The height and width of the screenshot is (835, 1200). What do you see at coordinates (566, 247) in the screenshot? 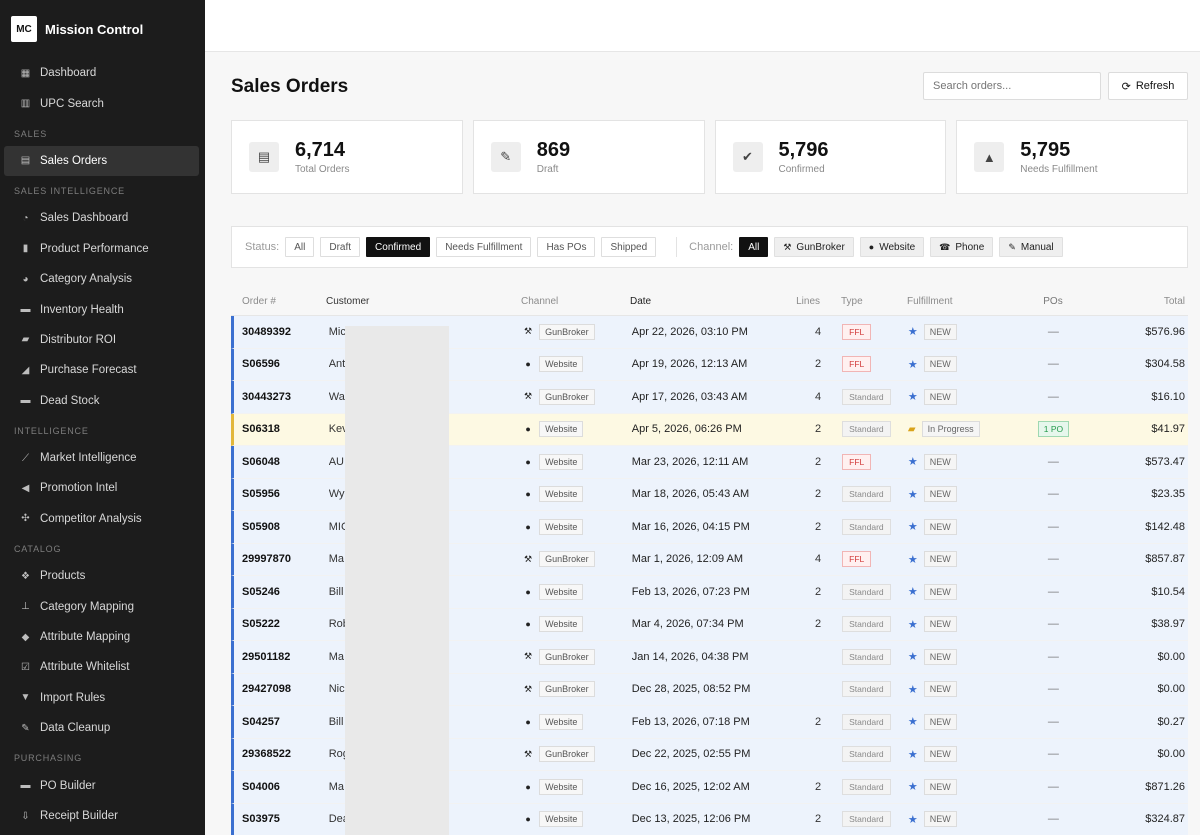
I see `status-filter-has-pos: Has POs` at bounding box center [566, 247].